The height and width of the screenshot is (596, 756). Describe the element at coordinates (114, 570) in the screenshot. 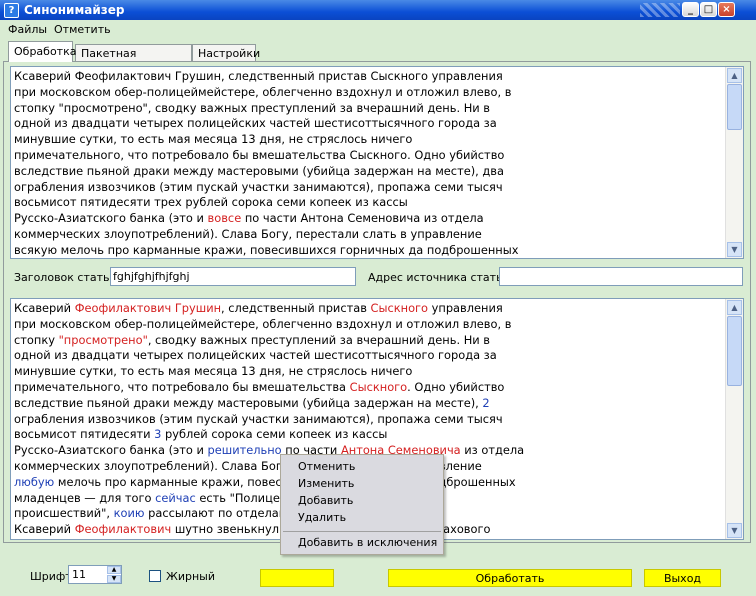

I see `spin-up-icon: ▲` at that location.